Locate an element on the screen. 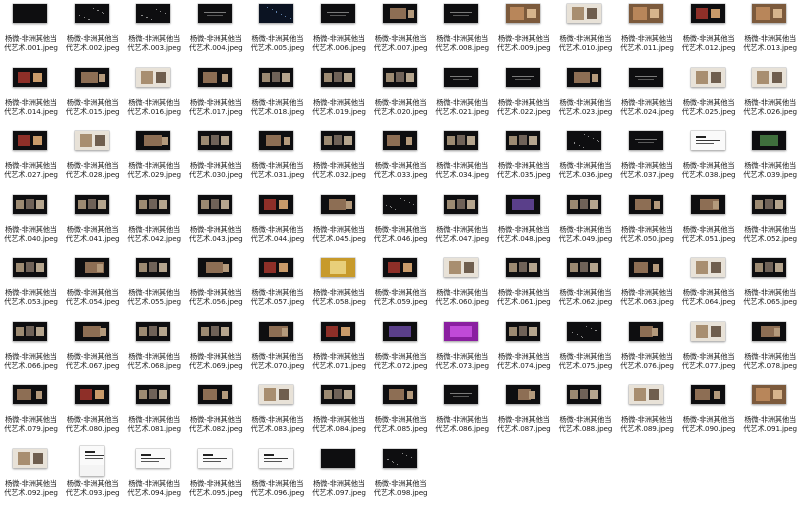 The height and width of the screenshot is (508, 800). file-item: 杨微-非洲其他当 代艺术.060.jpeg is located at coordinates (462, 286).